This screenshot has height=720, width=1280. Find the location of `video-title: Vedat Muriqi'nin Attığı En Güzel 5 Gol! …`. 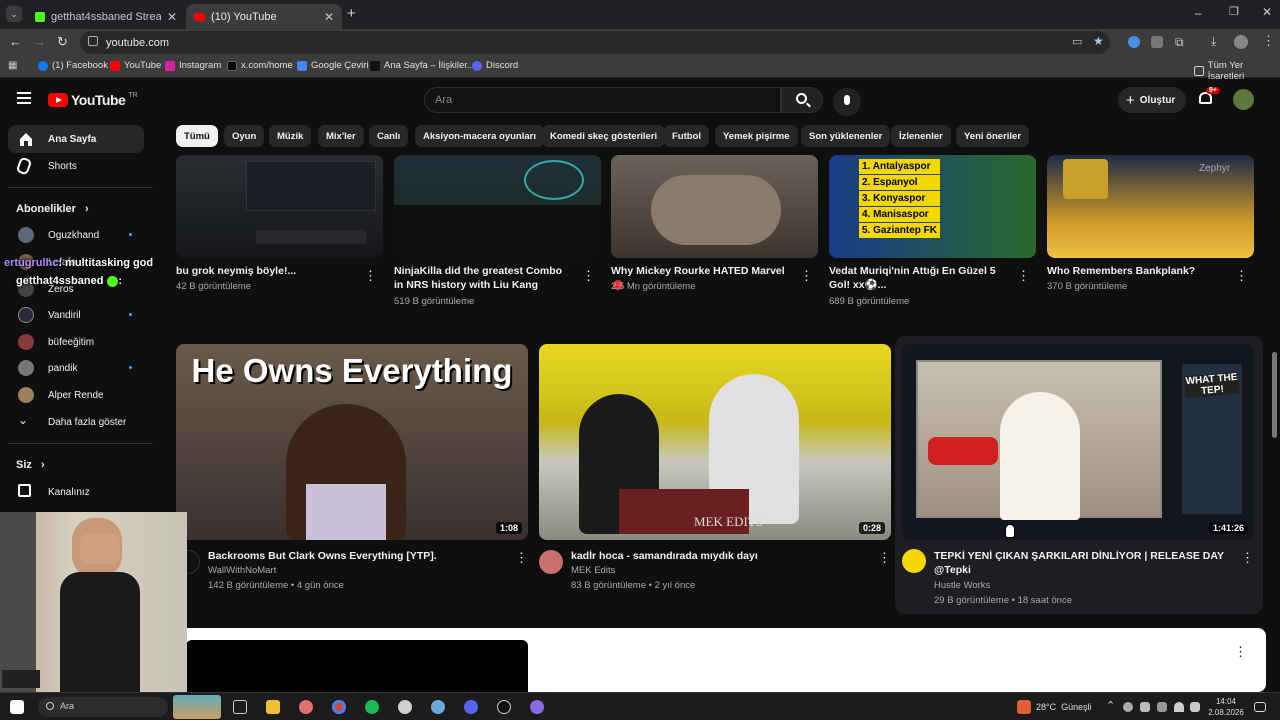

video-title: Vedat Muriqi'nin Attığı En Güzel 5 Gol! … is located at coordinates (921, 278).